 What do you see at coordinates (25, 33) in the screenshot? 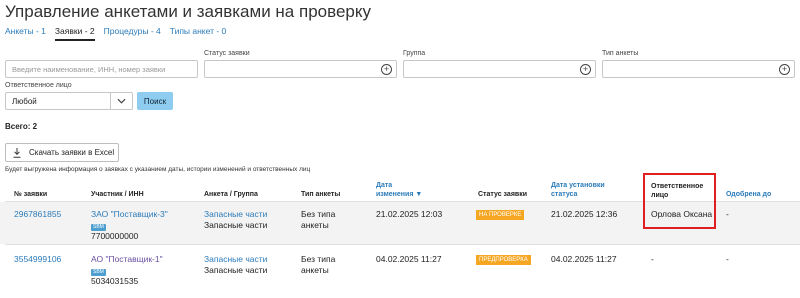
I see `tab-forms: Анкеты - 1` at bounding box center [25, 33].